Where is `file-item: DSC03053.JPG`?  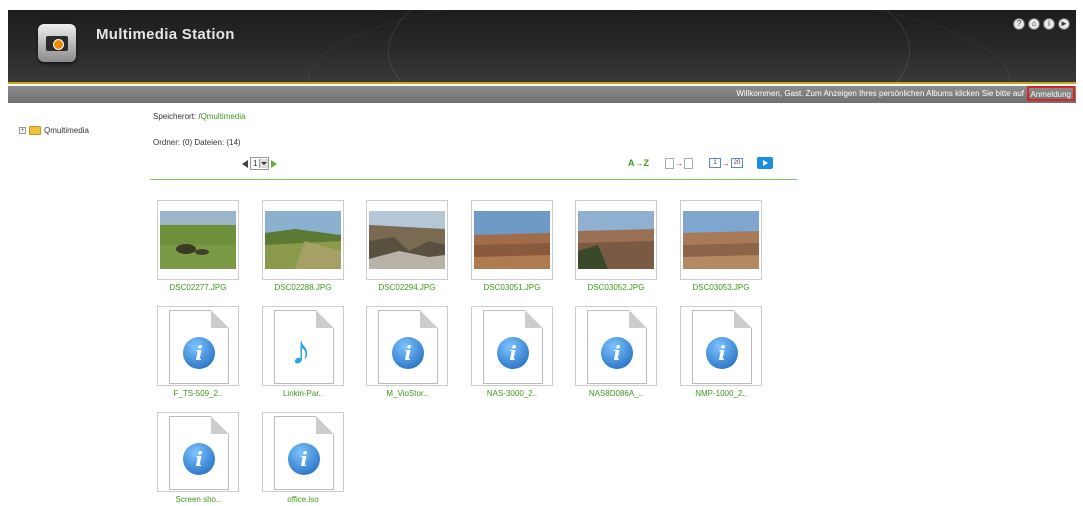
file-item: DSC03053.JPG is located at coordinates (721, 247).